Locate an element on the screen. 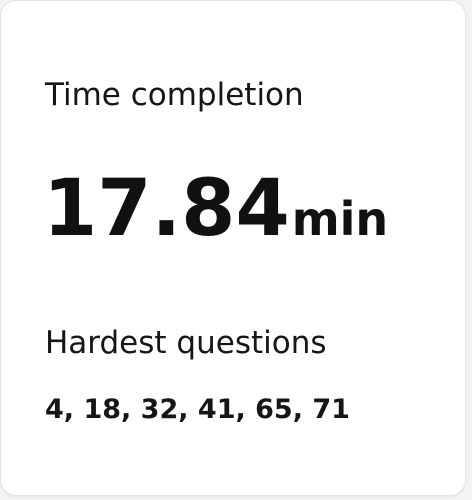 The height and width of the screenshot is (500, 472). time-completion-number: 17.84 is located at coordinates (166, 209).